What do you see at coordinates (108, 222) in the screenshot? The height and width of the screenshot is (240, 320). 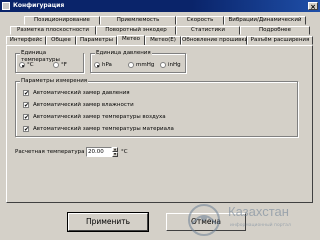 I see `apply-button: Применить` at bounding box center [108, 222].